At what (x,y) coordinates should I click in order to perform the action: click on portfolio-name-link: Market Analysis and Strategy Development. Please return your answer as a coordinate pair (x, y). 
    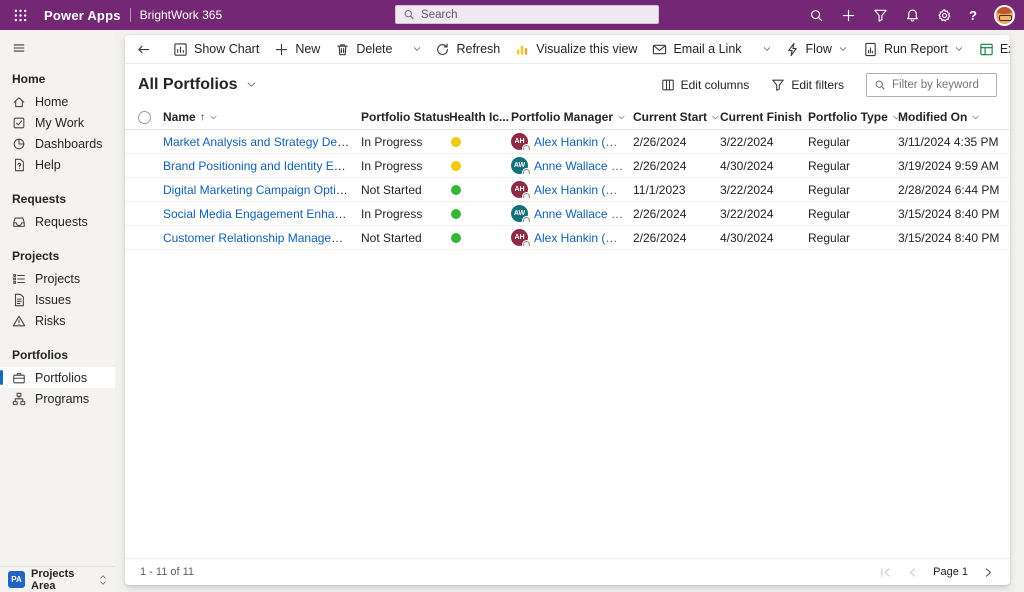
    Looking at the image, I should click on (262, 142).